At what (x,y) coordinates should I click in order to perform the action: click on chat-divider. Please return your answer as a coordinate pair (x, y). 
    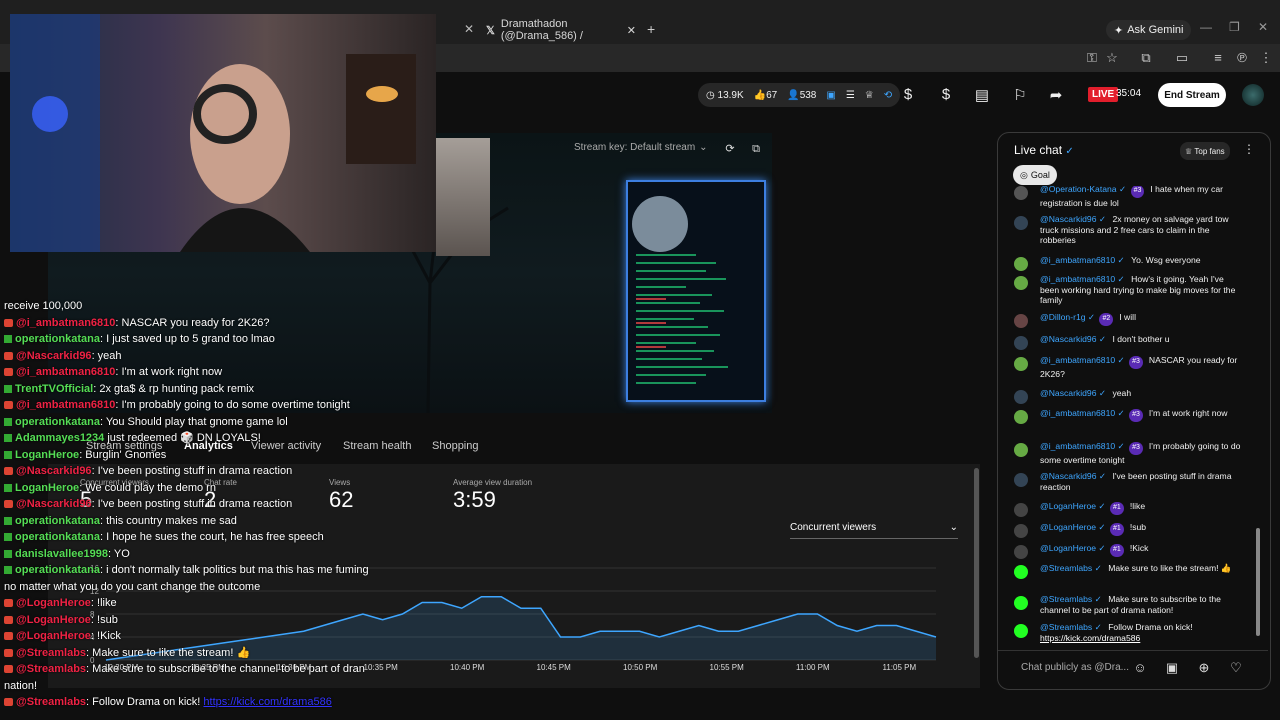
    Looking at the image, I should click on (1133, 650).